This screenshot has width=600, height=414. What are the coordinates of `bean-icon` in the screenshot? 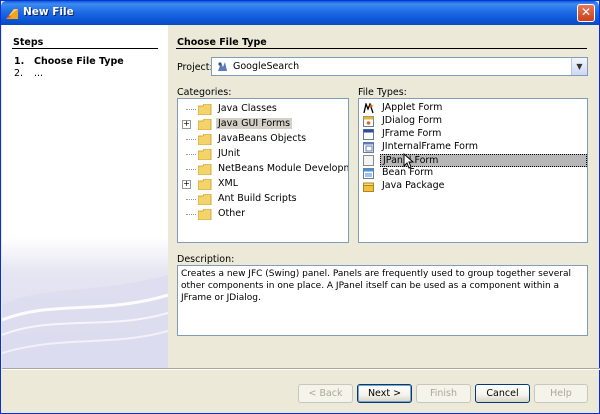 It's located at (368, 173).